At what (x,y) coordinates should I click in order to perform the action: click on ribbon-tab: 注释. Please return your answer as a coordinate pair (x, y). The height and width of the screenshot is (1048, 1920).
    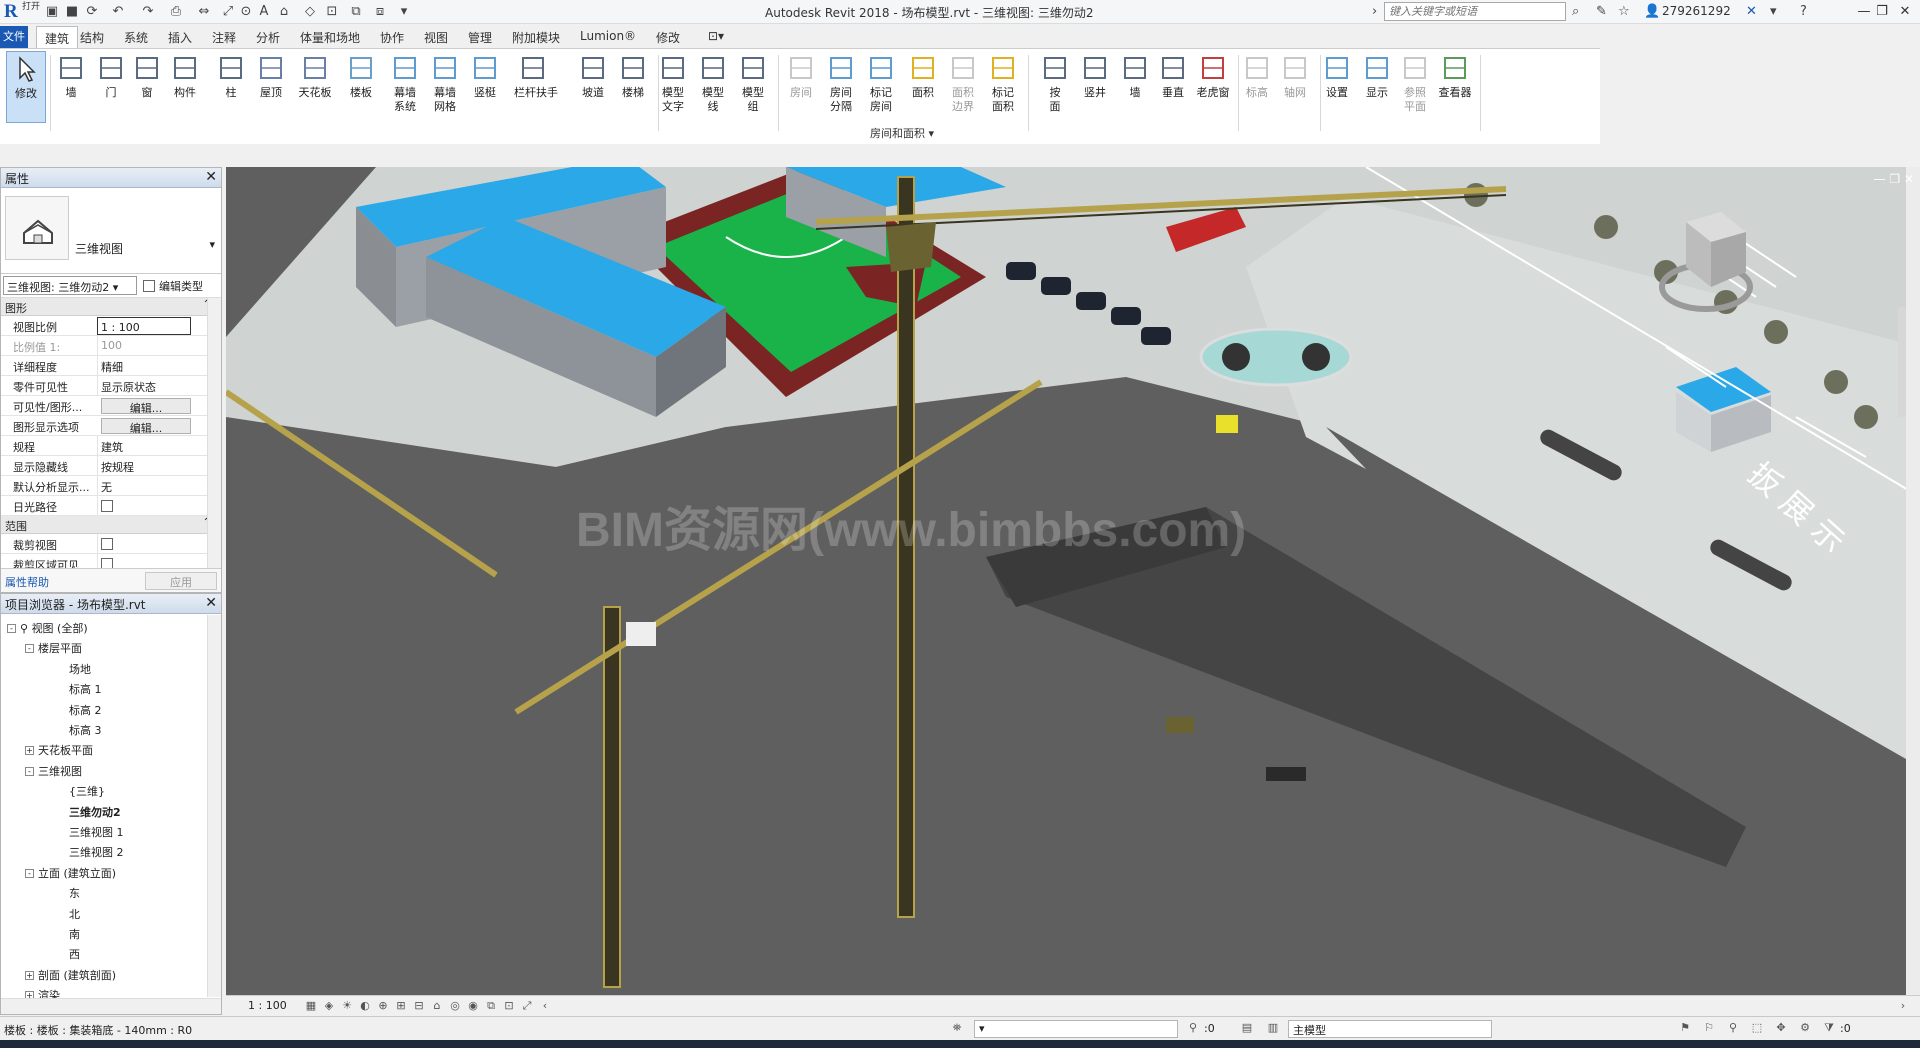
    Looking at the image, I should click on (224, 37).